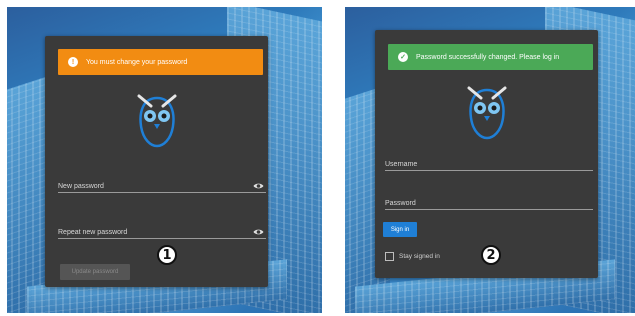 The height and width of the screenshot is (316, 635). I want to click on update-password-button: Update password, so click(95, 272).